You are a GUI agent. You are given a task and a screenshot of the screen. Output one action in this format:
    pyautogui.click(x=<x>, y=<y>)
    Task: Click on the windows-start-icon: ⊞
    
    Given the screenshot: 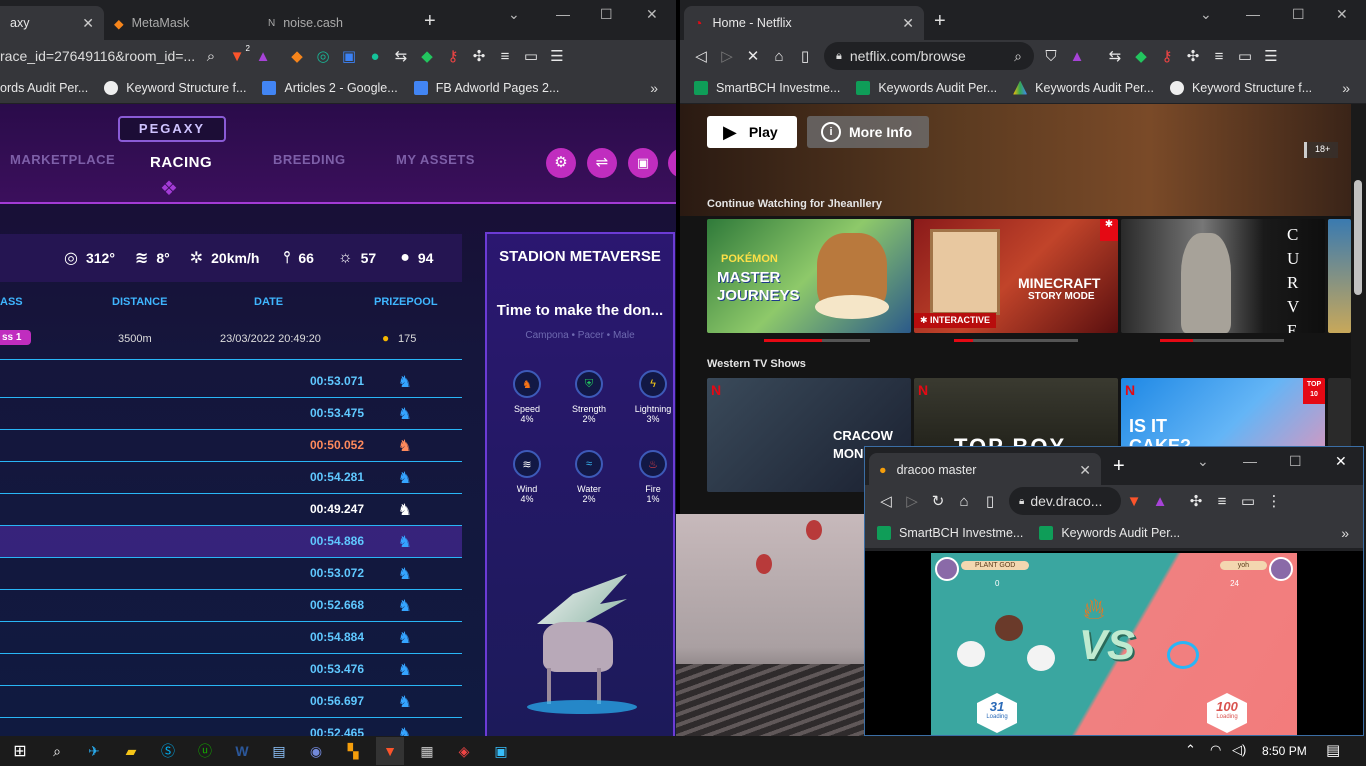 What is the action you would take?
    pyautogui.click(x=20, y=751)
    